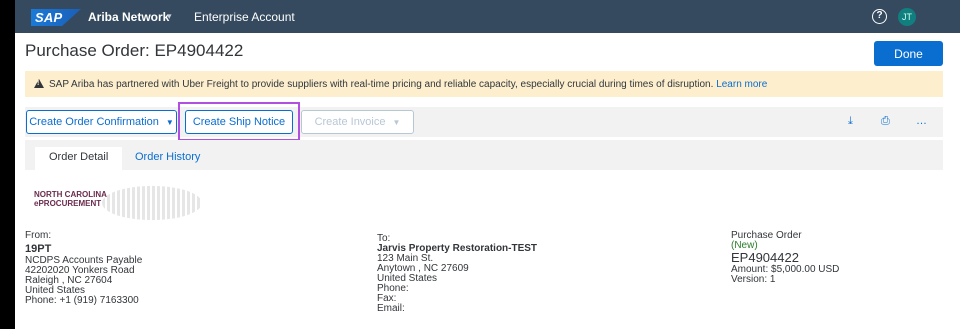 The height and width of the screenshot is (329, 960). Describe the element at coordinates (741, 84) in the screenshot. I see `learn-more-link: Learn more` at that location.